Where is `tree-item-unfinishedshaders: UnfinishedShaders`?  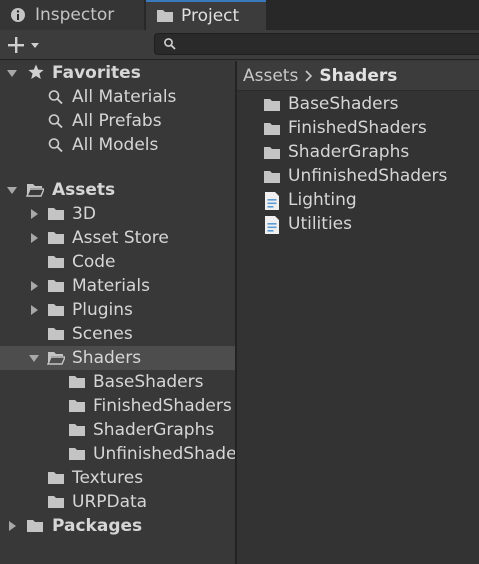
tree-item-unfinishedshaders: UnfinishedShaders is located at coordinates (117, 454).